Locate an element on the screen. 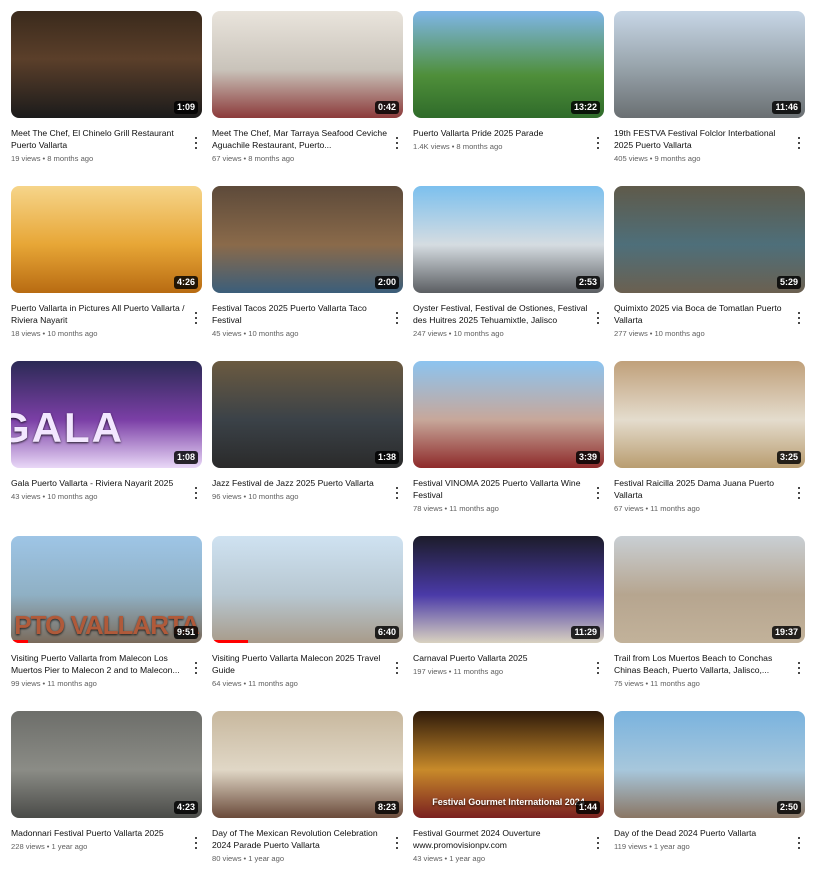 The image size is (820, 886). video-thumbnail: 3:25 is located at coordinates (709, 414).